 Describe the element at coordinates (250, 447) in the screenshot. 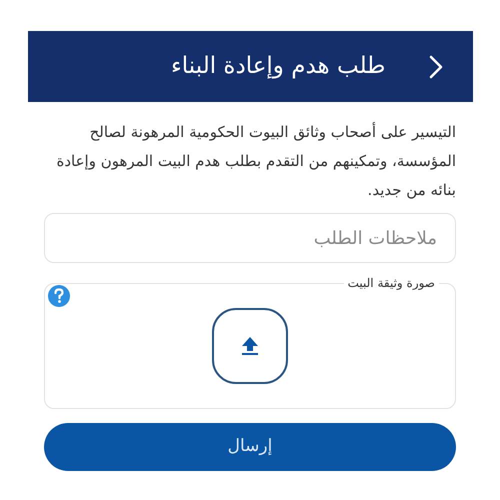

I see `submit-button: إرسال` at that location.